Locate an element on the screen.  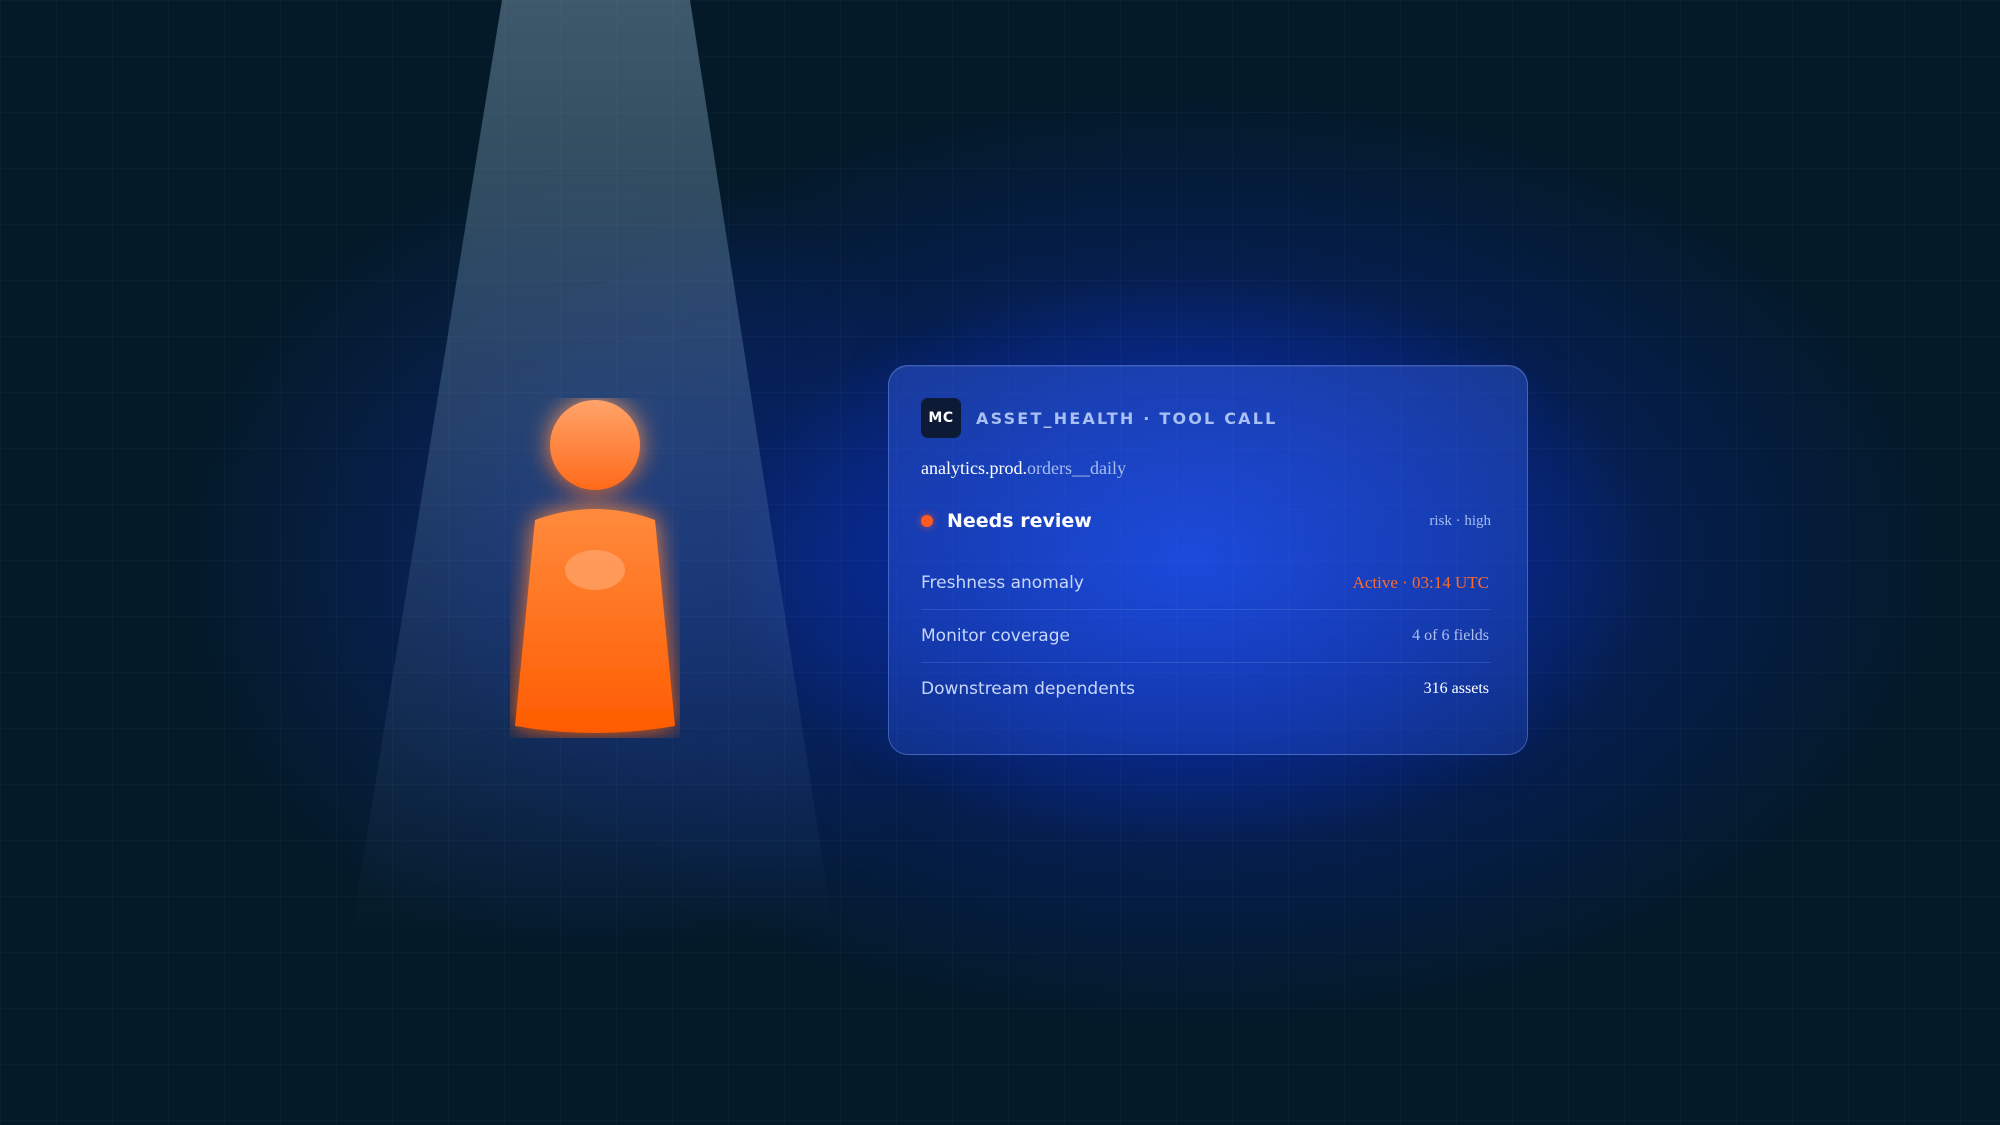
asset-prefix: analytics.prod. is located at coordinates (974, 468).